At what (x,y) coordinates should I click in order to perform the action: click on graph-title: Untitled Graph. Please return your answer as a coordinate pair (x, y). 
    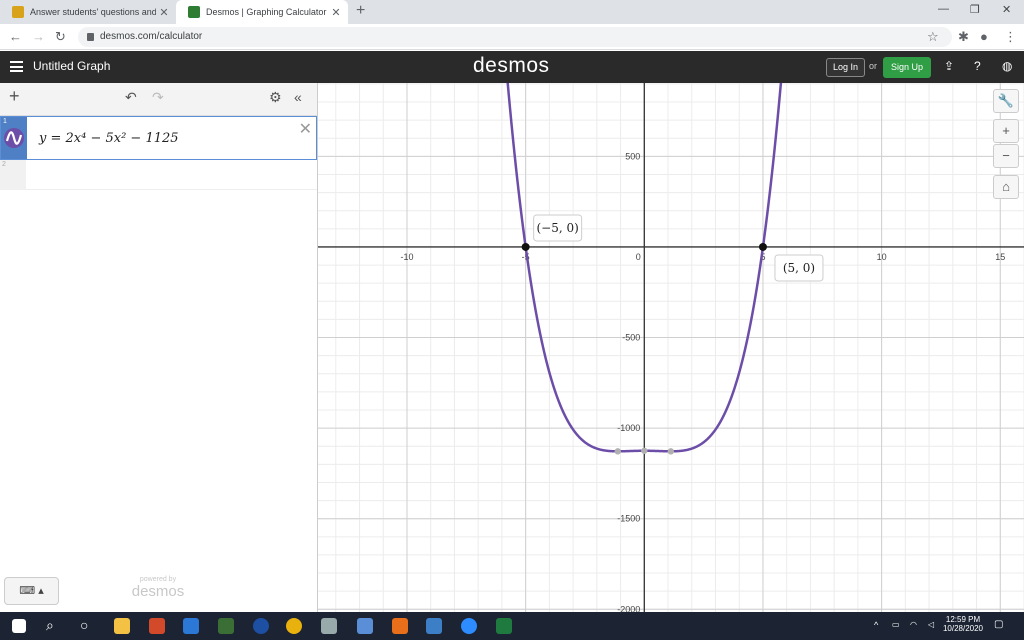
    Looking at the image, I should click on (71, 66).